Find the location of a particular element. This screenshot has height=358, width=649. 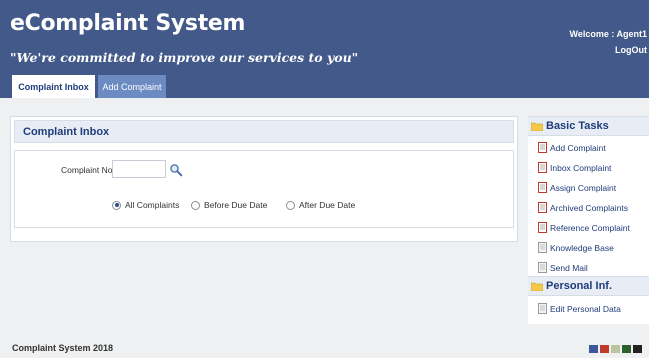

sidebar-item-label: Knowledge Base is located at coordinates (582, 247).